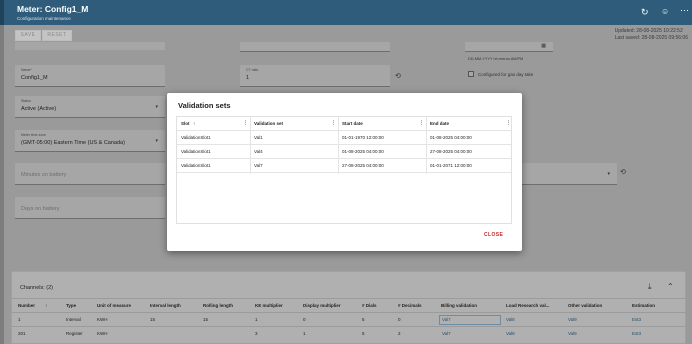 The image size is (692, 344). I want to click on save-button: SAVE, so click(28, 35).